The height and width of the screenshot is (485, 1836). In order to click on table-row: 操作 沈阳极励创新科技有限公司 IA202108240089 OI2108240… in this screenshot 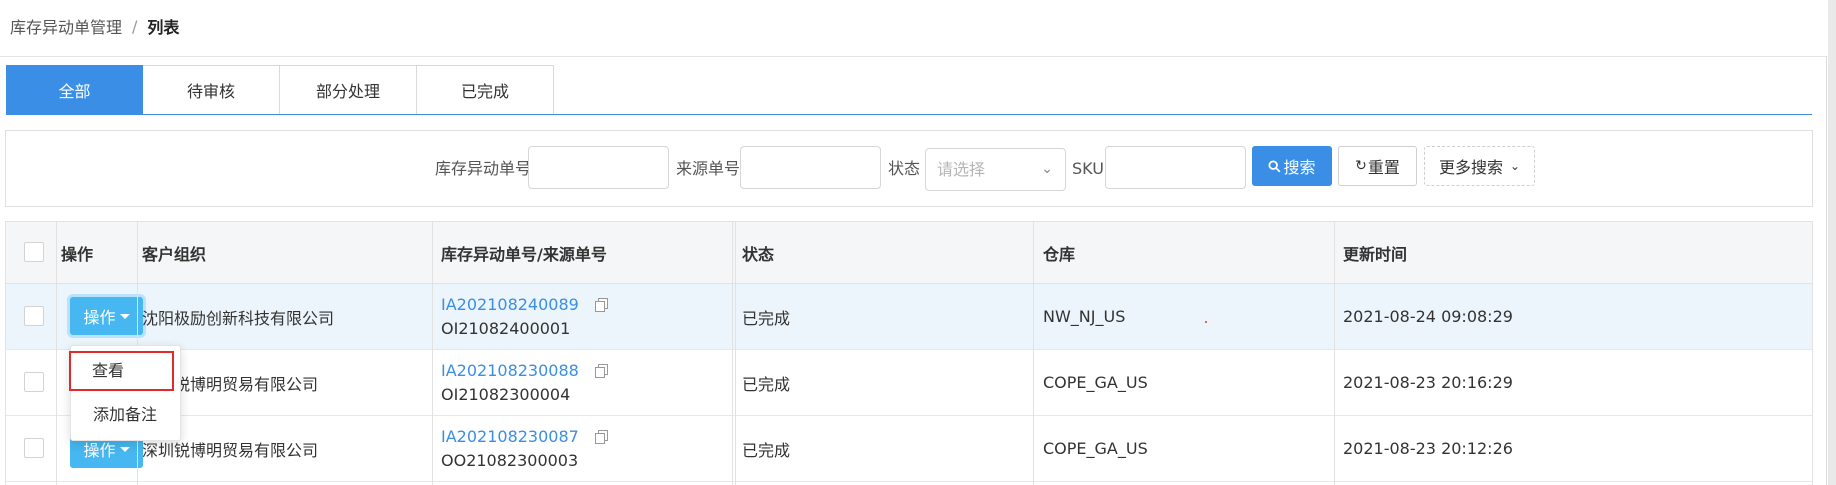, I will do `click(909, 317)`.